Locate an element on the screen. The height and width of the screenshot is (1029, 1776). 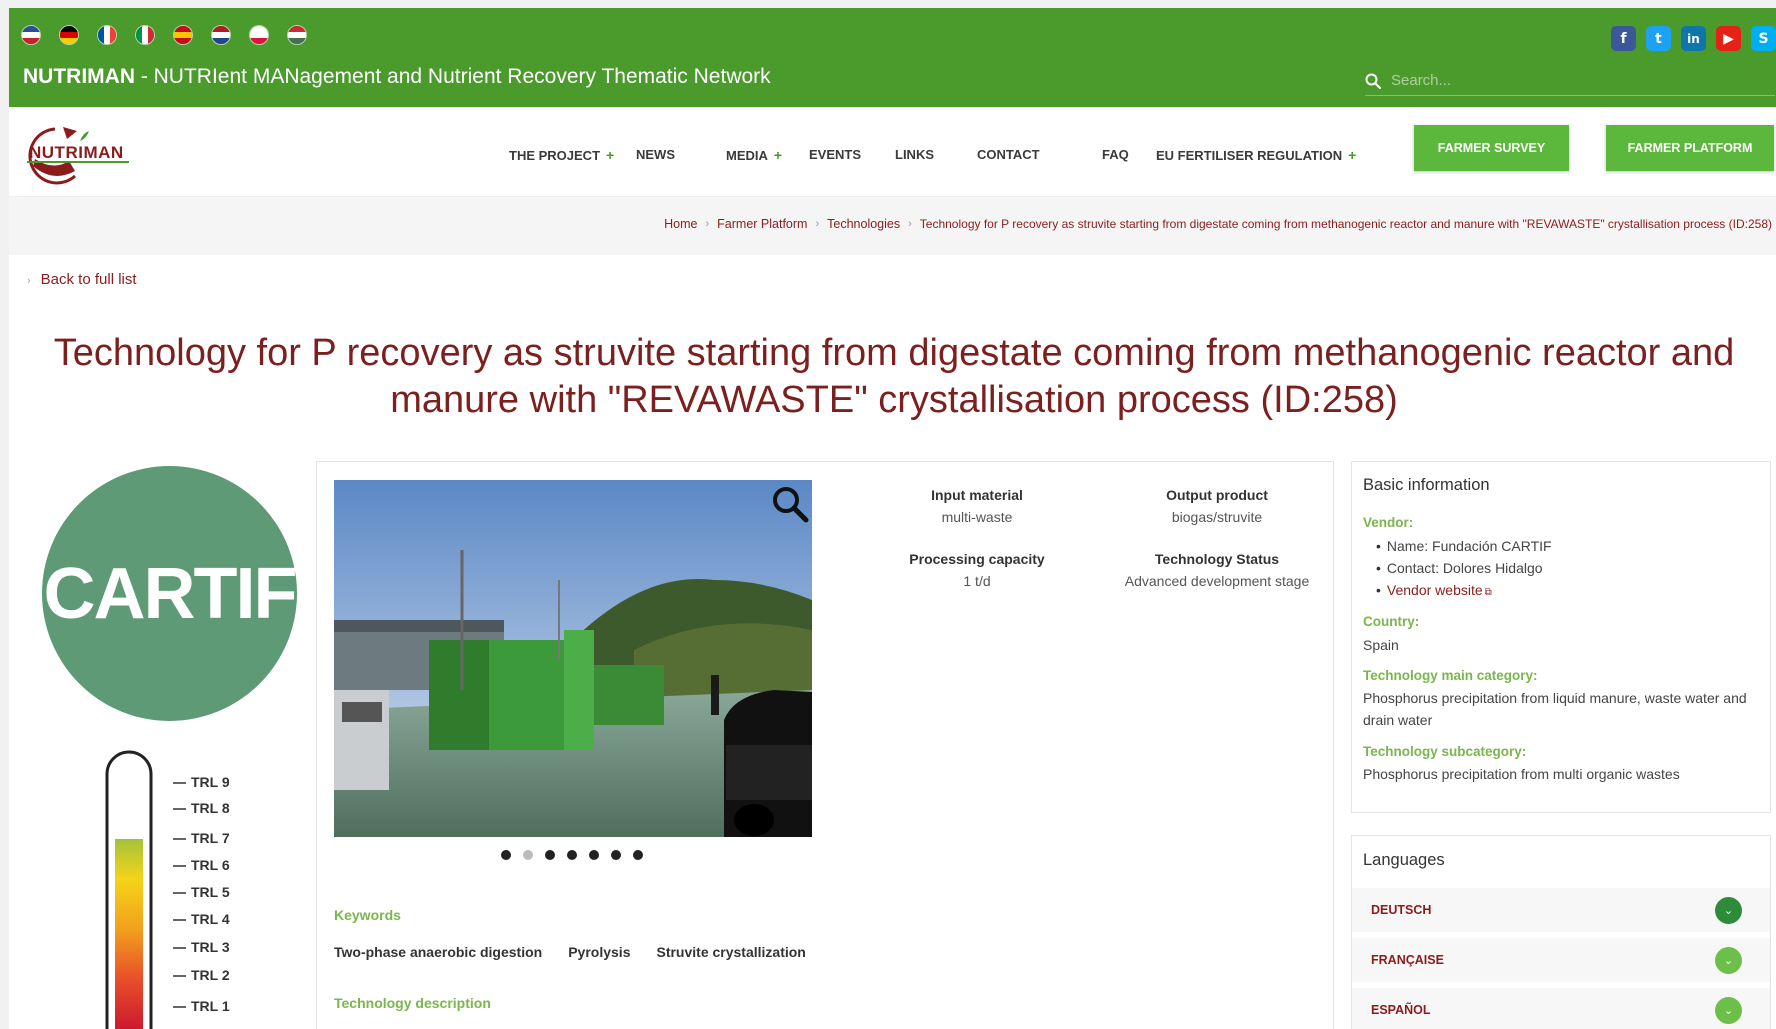
trl-label: TRL 9 is located at coordinates (210, 782).